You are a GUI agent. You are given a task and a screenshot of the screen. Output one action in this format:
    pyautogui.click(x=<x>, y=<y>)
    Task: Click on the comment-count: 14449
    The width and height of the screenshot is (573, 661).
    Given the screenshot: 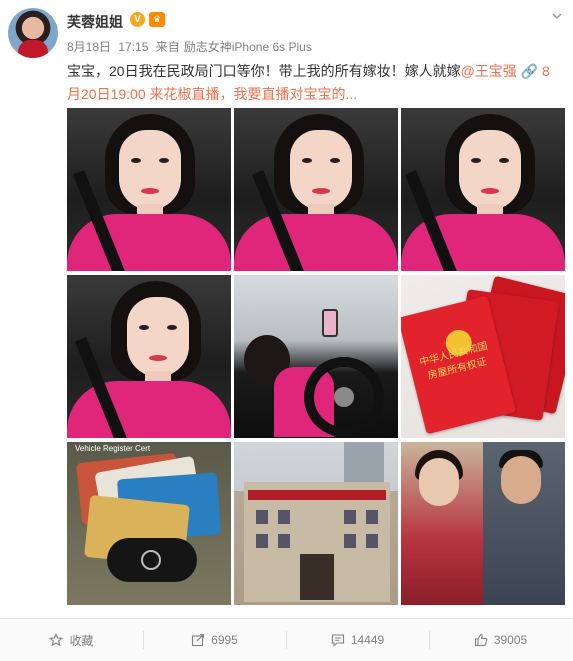 What is the action you would take?
    pyautogui.click(x=367, y=640)
    